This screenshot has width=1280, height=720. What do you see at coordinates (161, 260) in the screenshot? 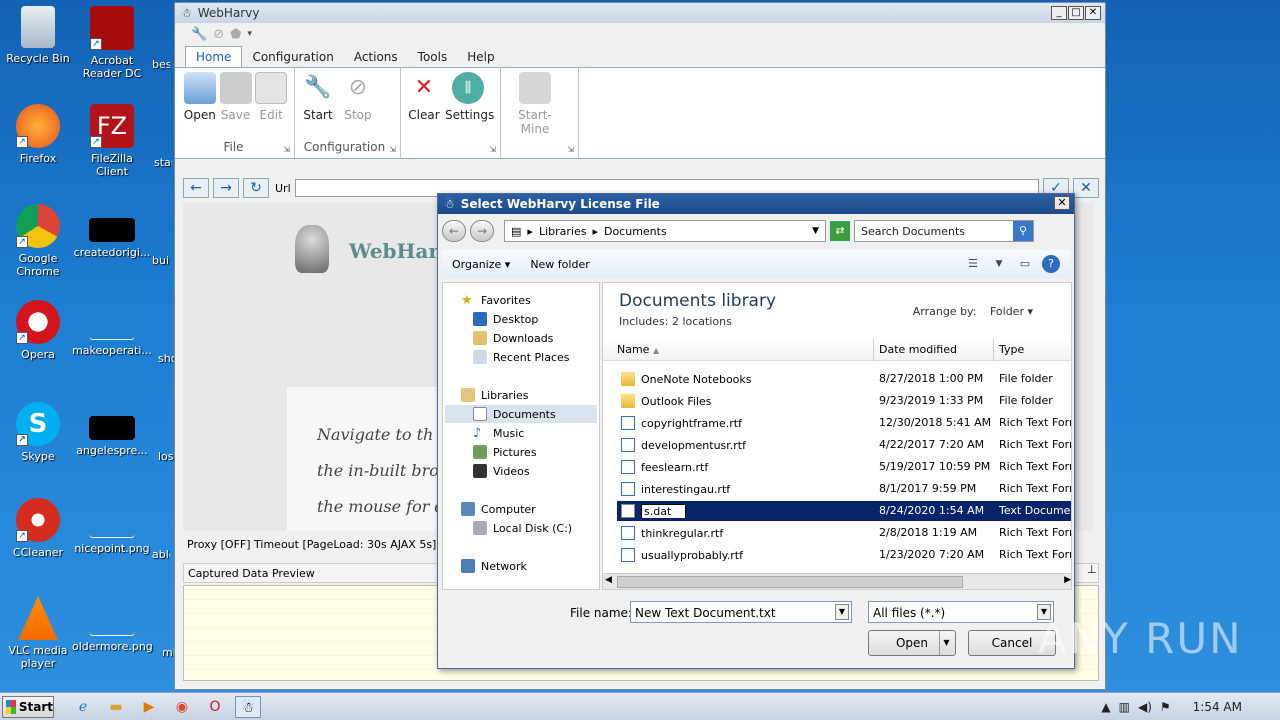
I see `desktop-cut-label: buil` at bounding box center [161, 260].